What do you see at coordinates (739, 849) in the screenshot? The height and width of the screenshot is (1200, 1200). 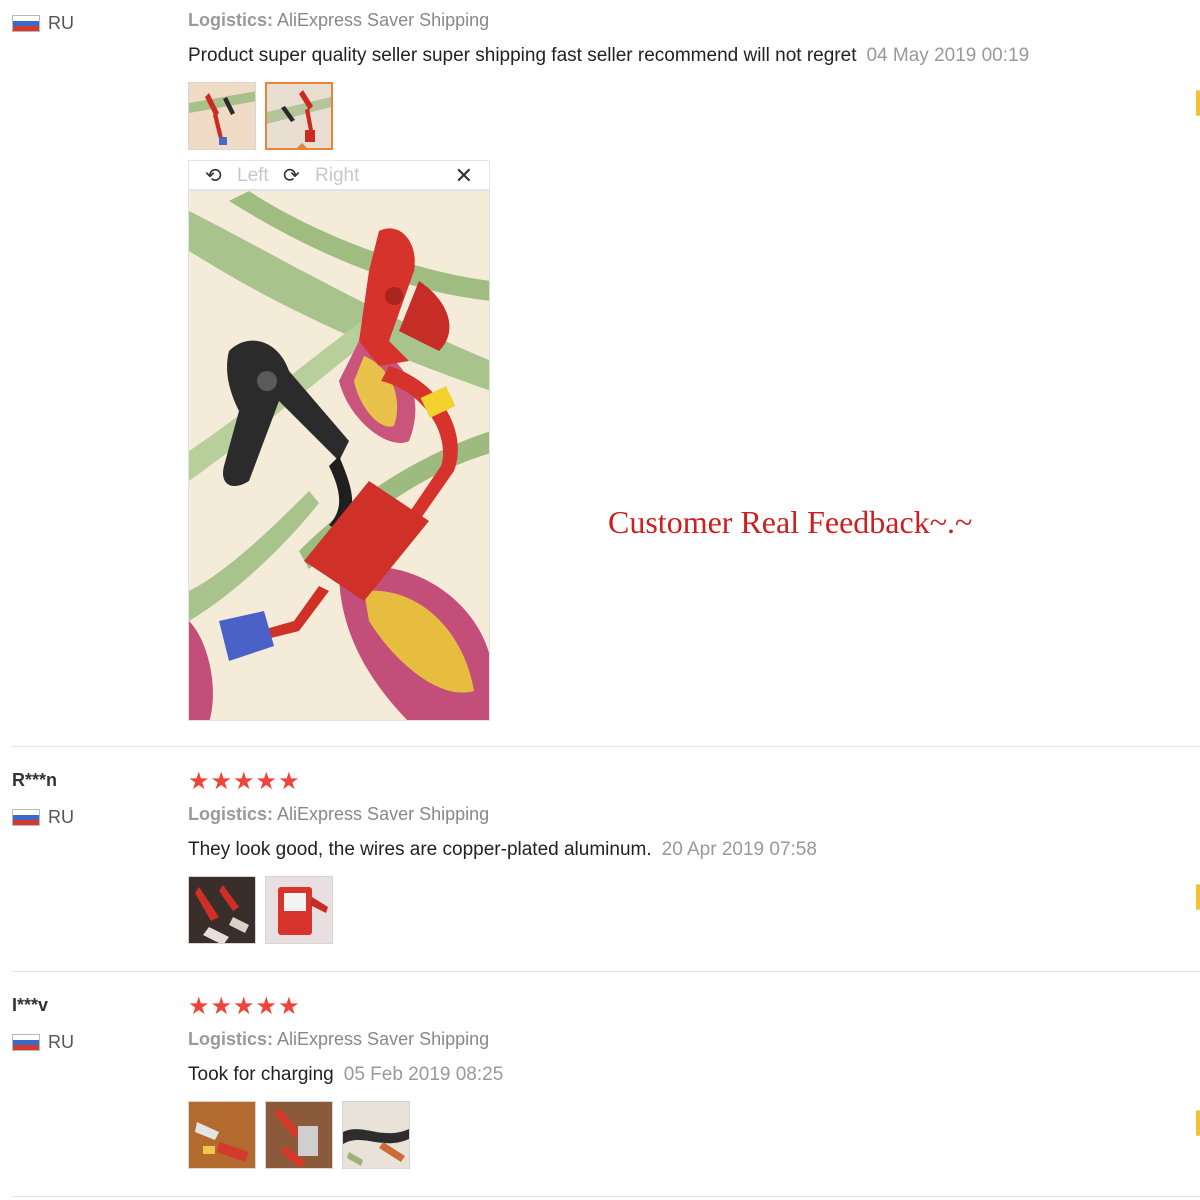 I see `review-date: 20 Apr 2019 07:58` at bounding box center [739, 849].